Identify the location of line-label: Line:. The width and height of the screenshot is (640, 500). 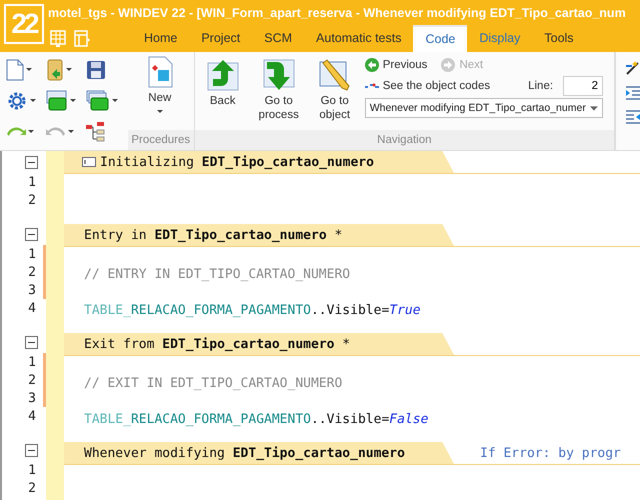
(541, 86).